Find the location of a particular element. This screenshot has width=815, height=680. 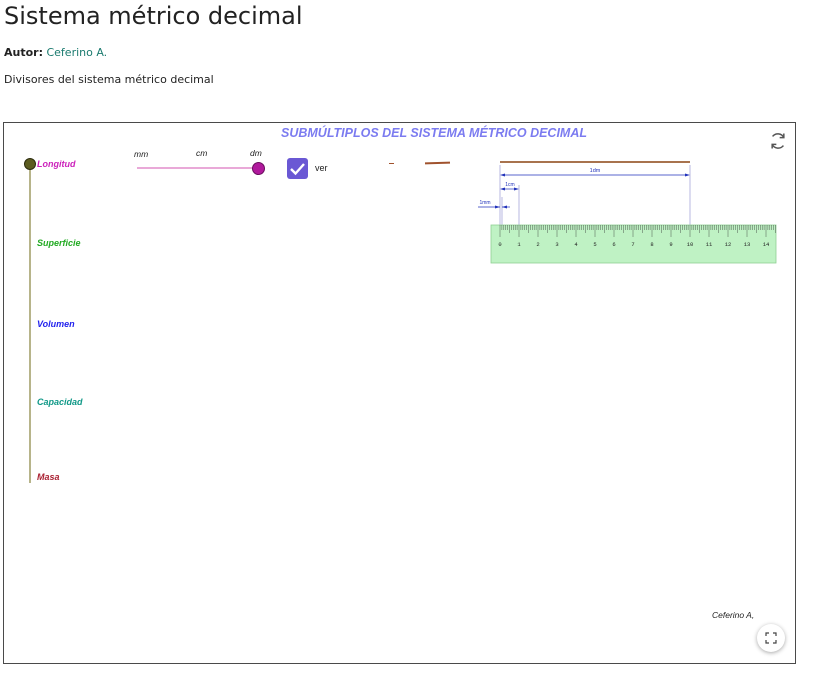

unit-slider-track is located at coordinates (198, 168).